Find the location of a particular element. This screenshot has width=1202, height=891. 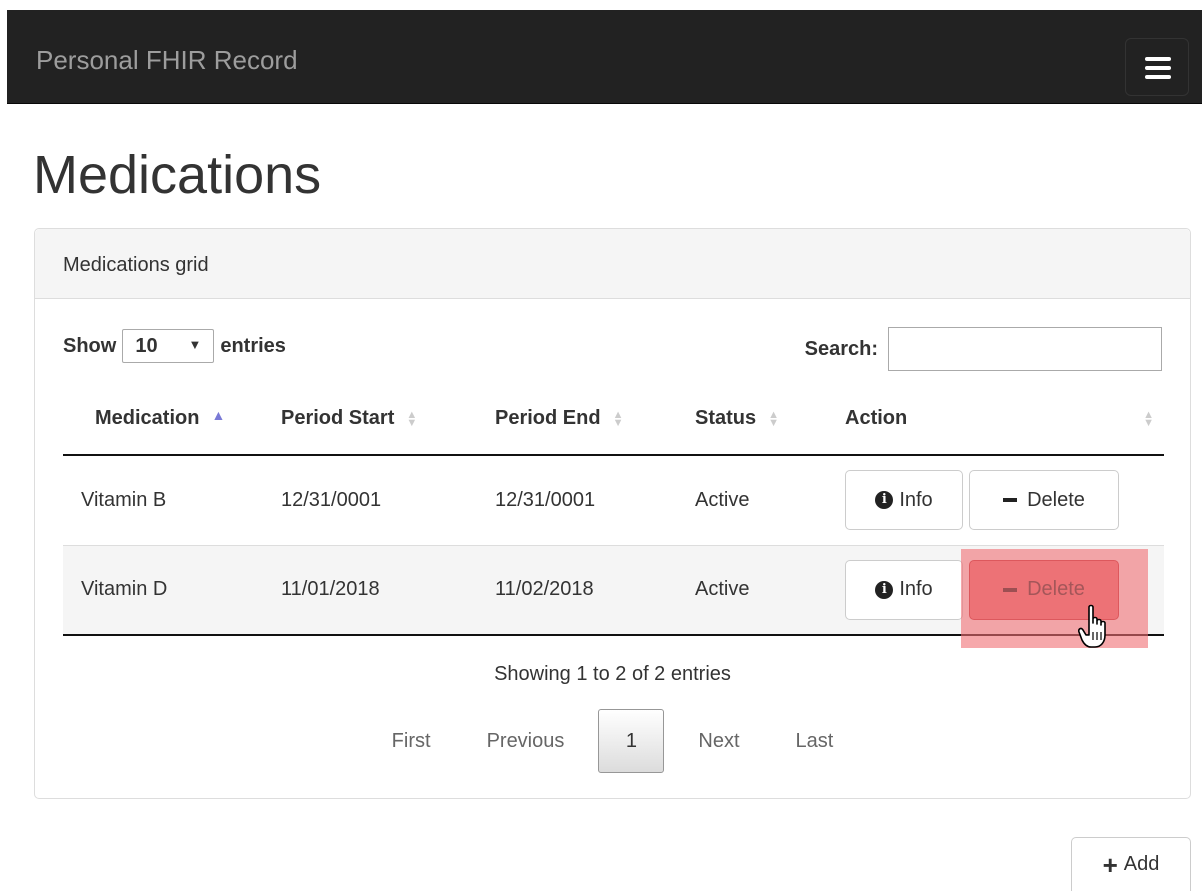

search-label: Search: is located at coordinates (841, 348).